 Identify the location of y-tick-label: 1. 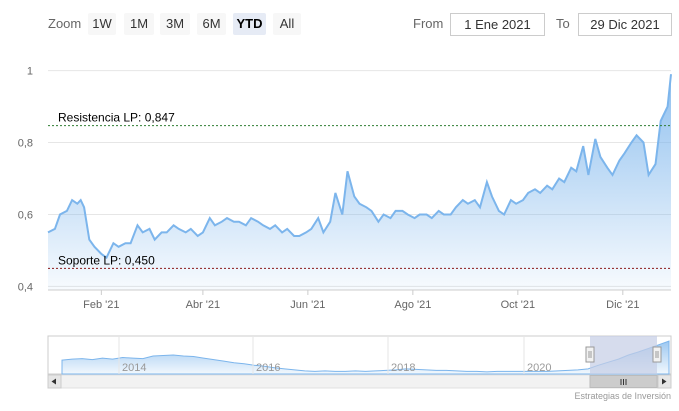
(30, 72).